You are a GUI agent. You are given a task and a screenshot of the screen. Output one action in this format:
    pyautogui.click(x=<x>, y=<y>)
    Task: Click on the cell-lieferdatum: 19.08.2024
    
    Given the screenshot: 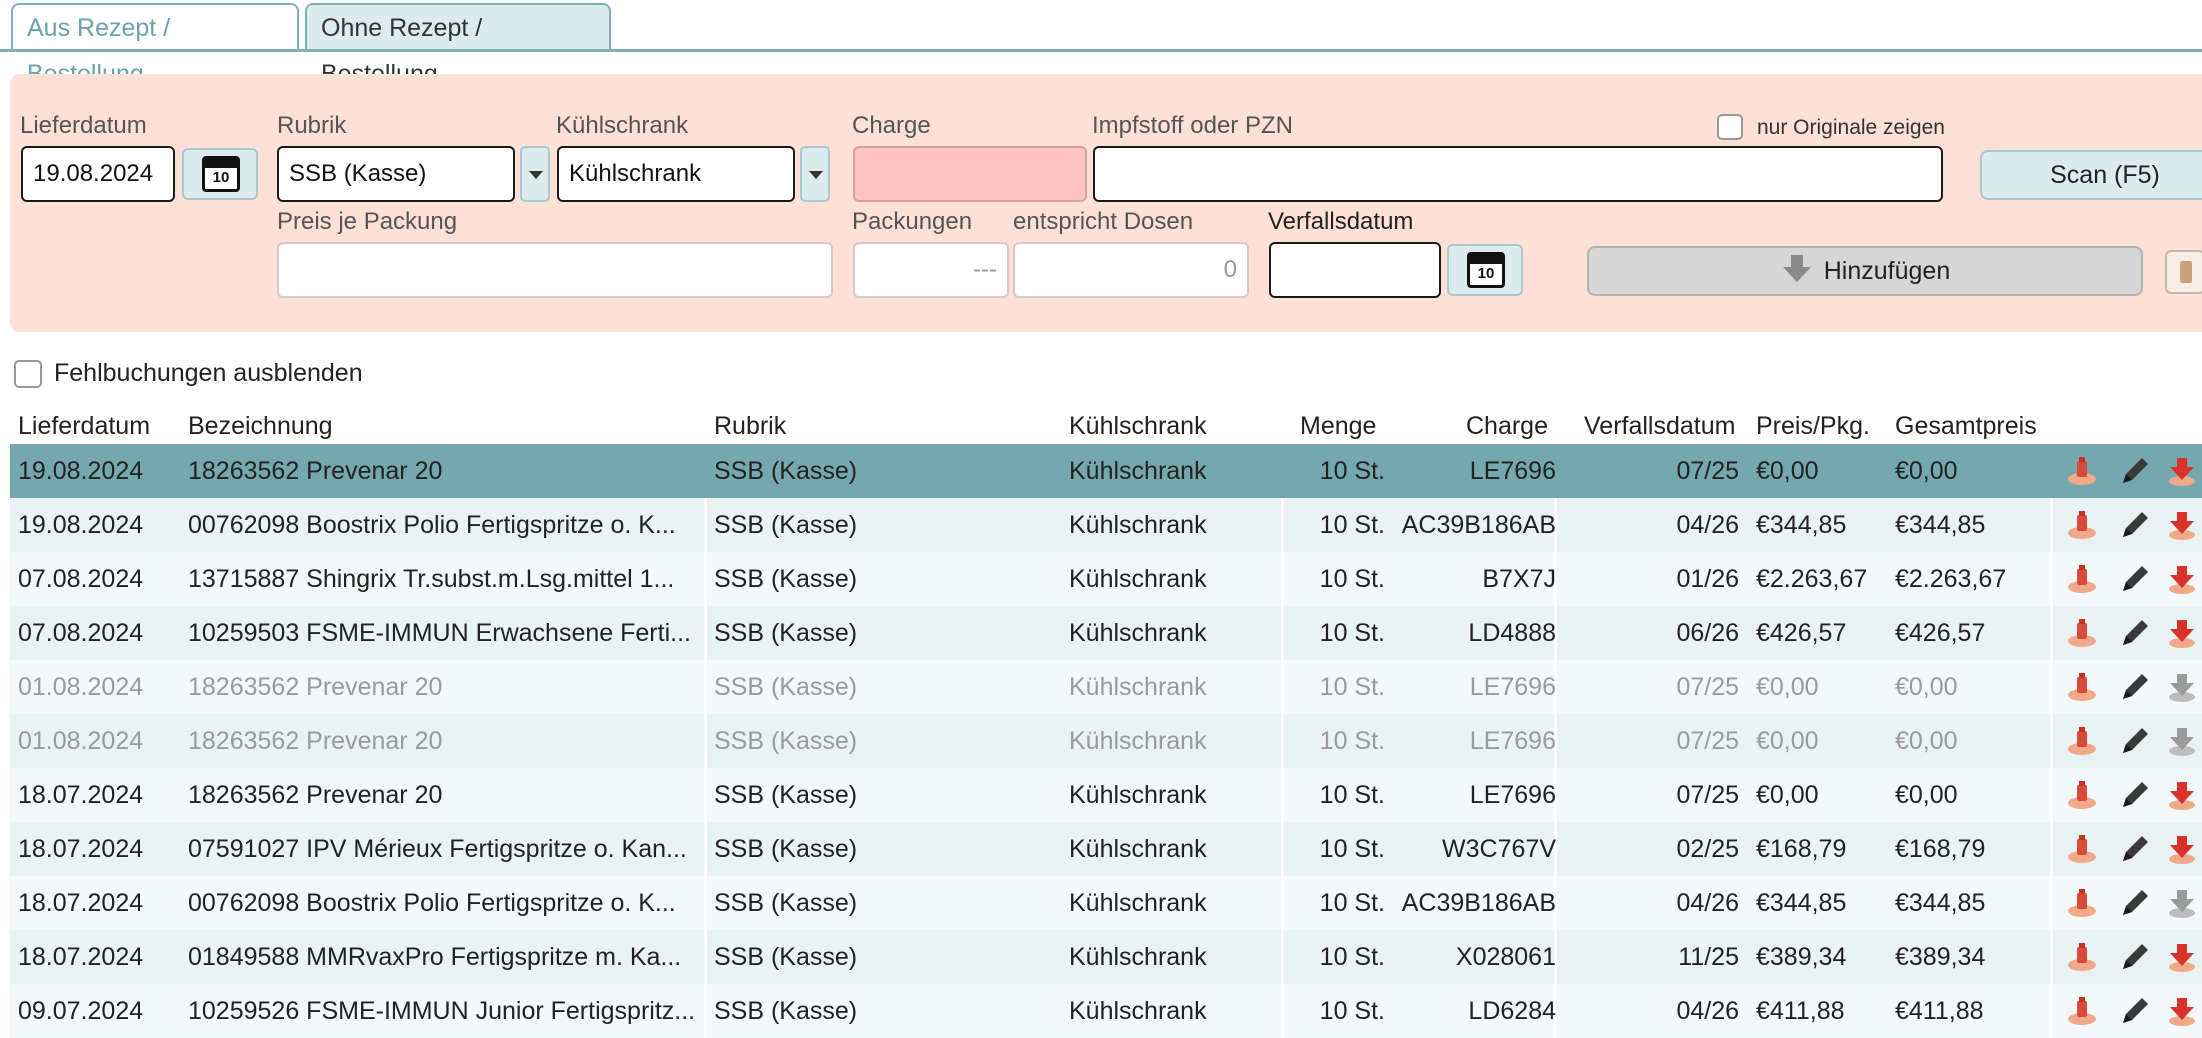 What is the action you would take?
    pyautogui.click(x=81, y=471)
    